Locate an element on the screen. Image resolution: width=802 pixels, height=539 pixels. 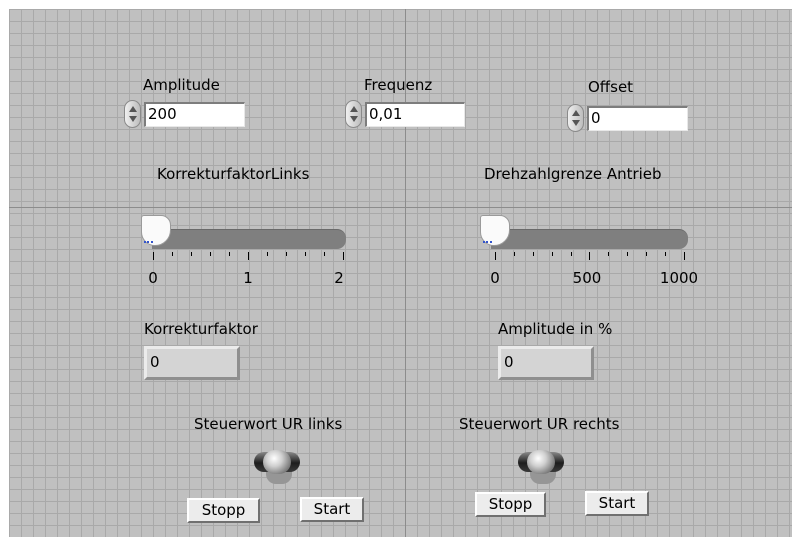
slider-tick-label: 1 is located at coordinates (248, 278).